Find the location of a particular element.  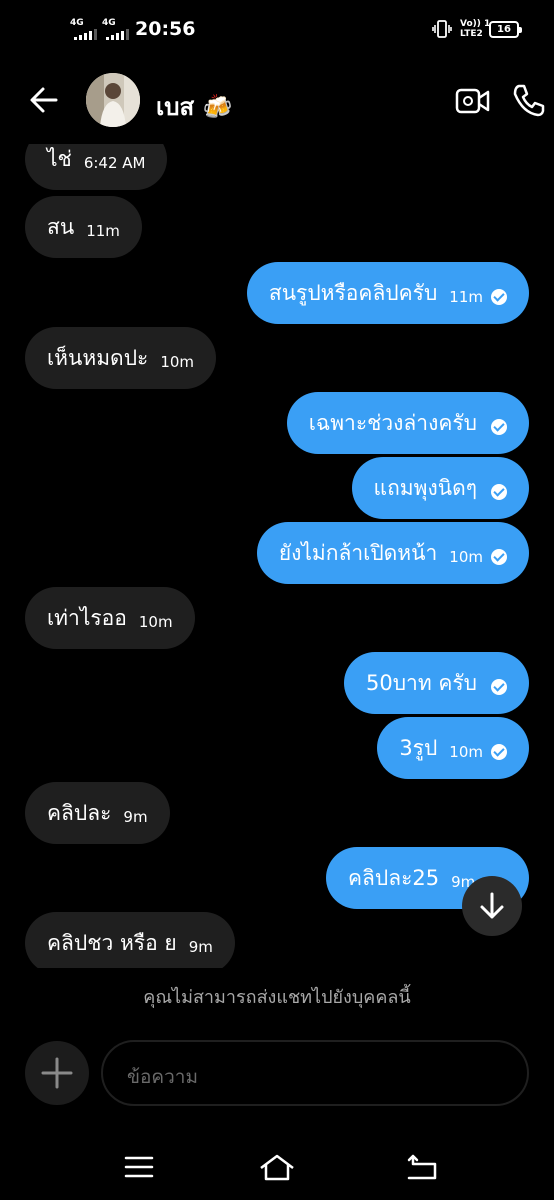

volte-top-label: Vo)) 1 is located at coordinates (475, 24).